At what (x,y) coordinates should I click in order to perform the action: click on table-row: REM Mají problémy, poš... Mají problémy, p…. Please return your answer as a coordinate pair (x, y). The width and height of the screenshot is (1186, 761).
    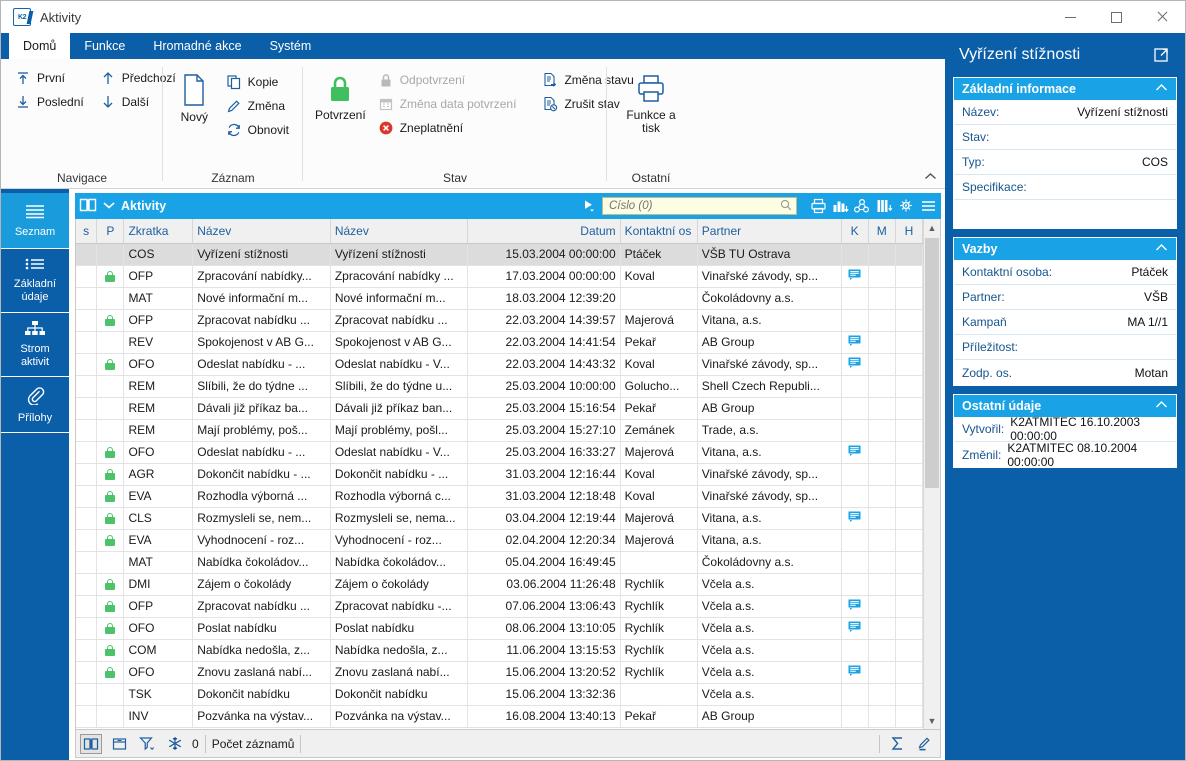
    Looking at the image, I should click on (500, 430).